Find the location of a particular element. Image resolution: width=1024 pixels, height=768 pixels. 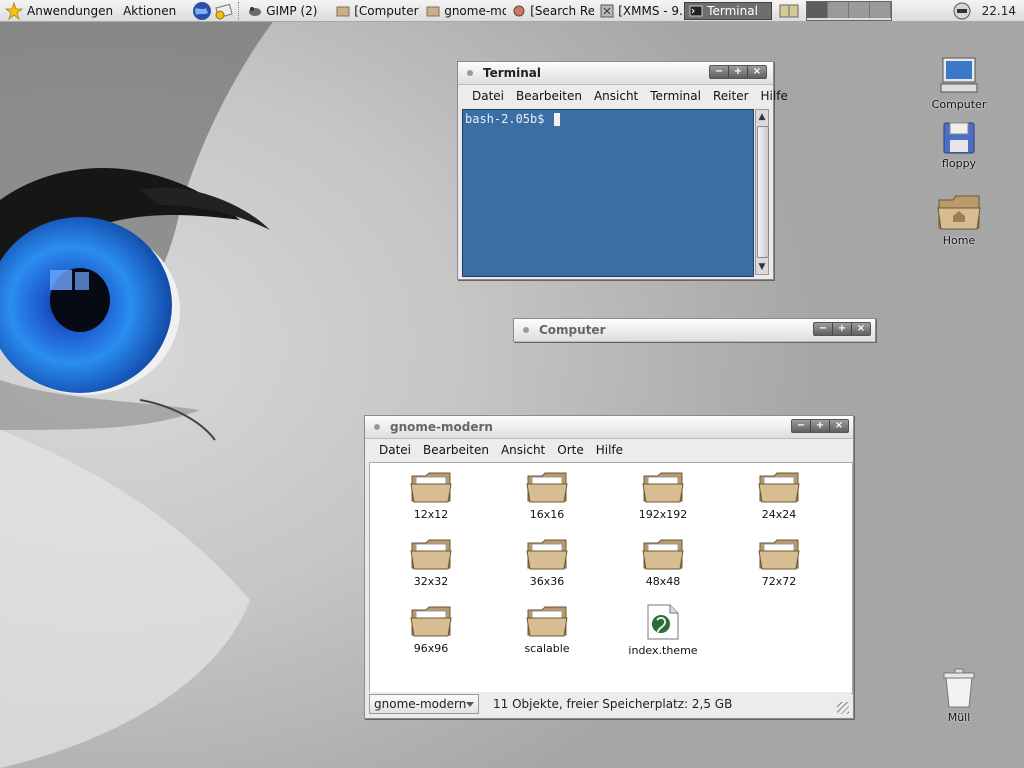

applications-menu: Anwendungen is located at coordinates (59, 11).